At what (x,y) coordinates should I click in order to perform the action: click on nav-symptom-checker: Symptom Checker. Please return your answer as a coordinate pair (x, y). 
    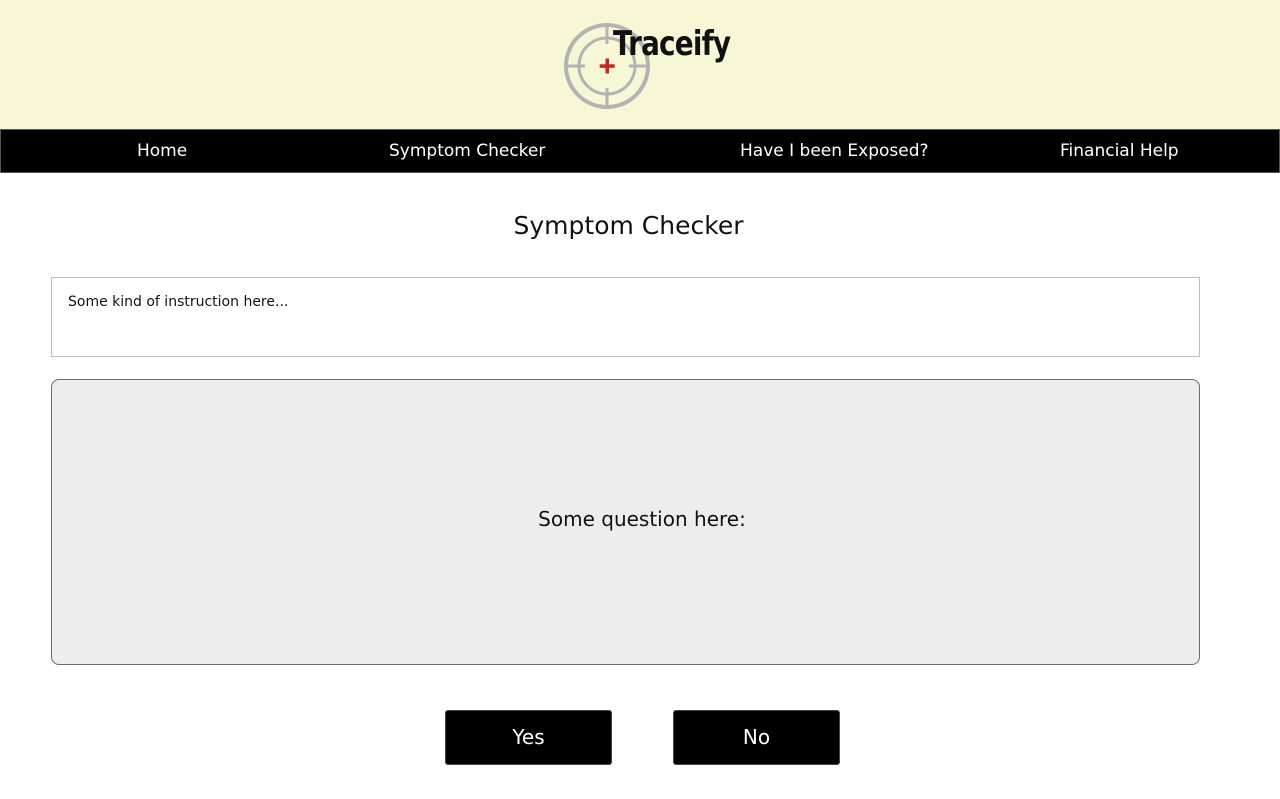
    Looking at the image, I should click on (467, 151).